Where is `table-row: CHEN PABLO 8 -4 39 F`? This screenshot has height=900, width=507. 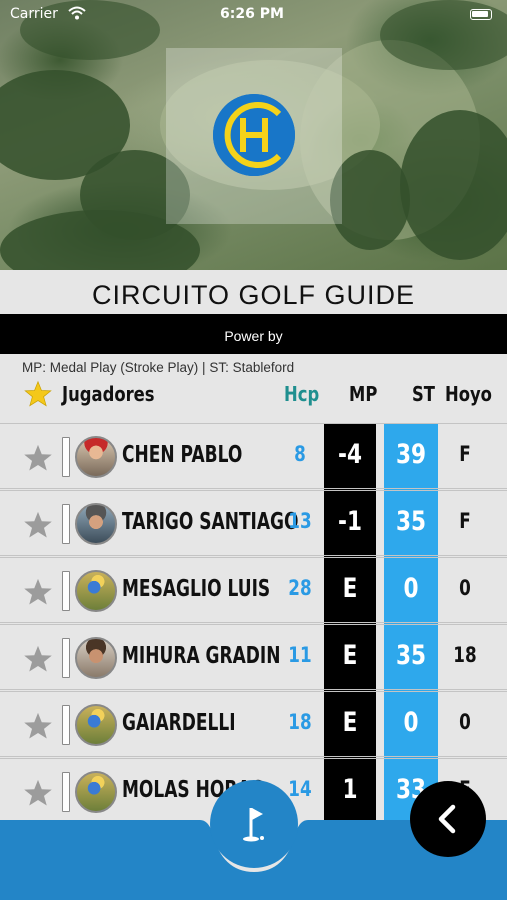
table-row: CHEN PABLO 8 -4 39 F is located at coordinates (253, 456).